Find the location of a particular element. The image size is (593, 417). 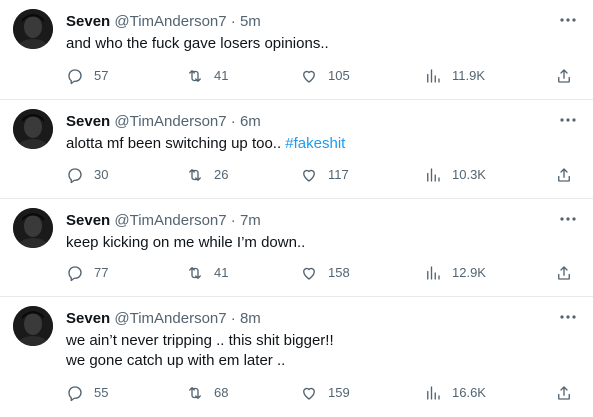

views-button: 11.9K is located at coordinates (454, 76).